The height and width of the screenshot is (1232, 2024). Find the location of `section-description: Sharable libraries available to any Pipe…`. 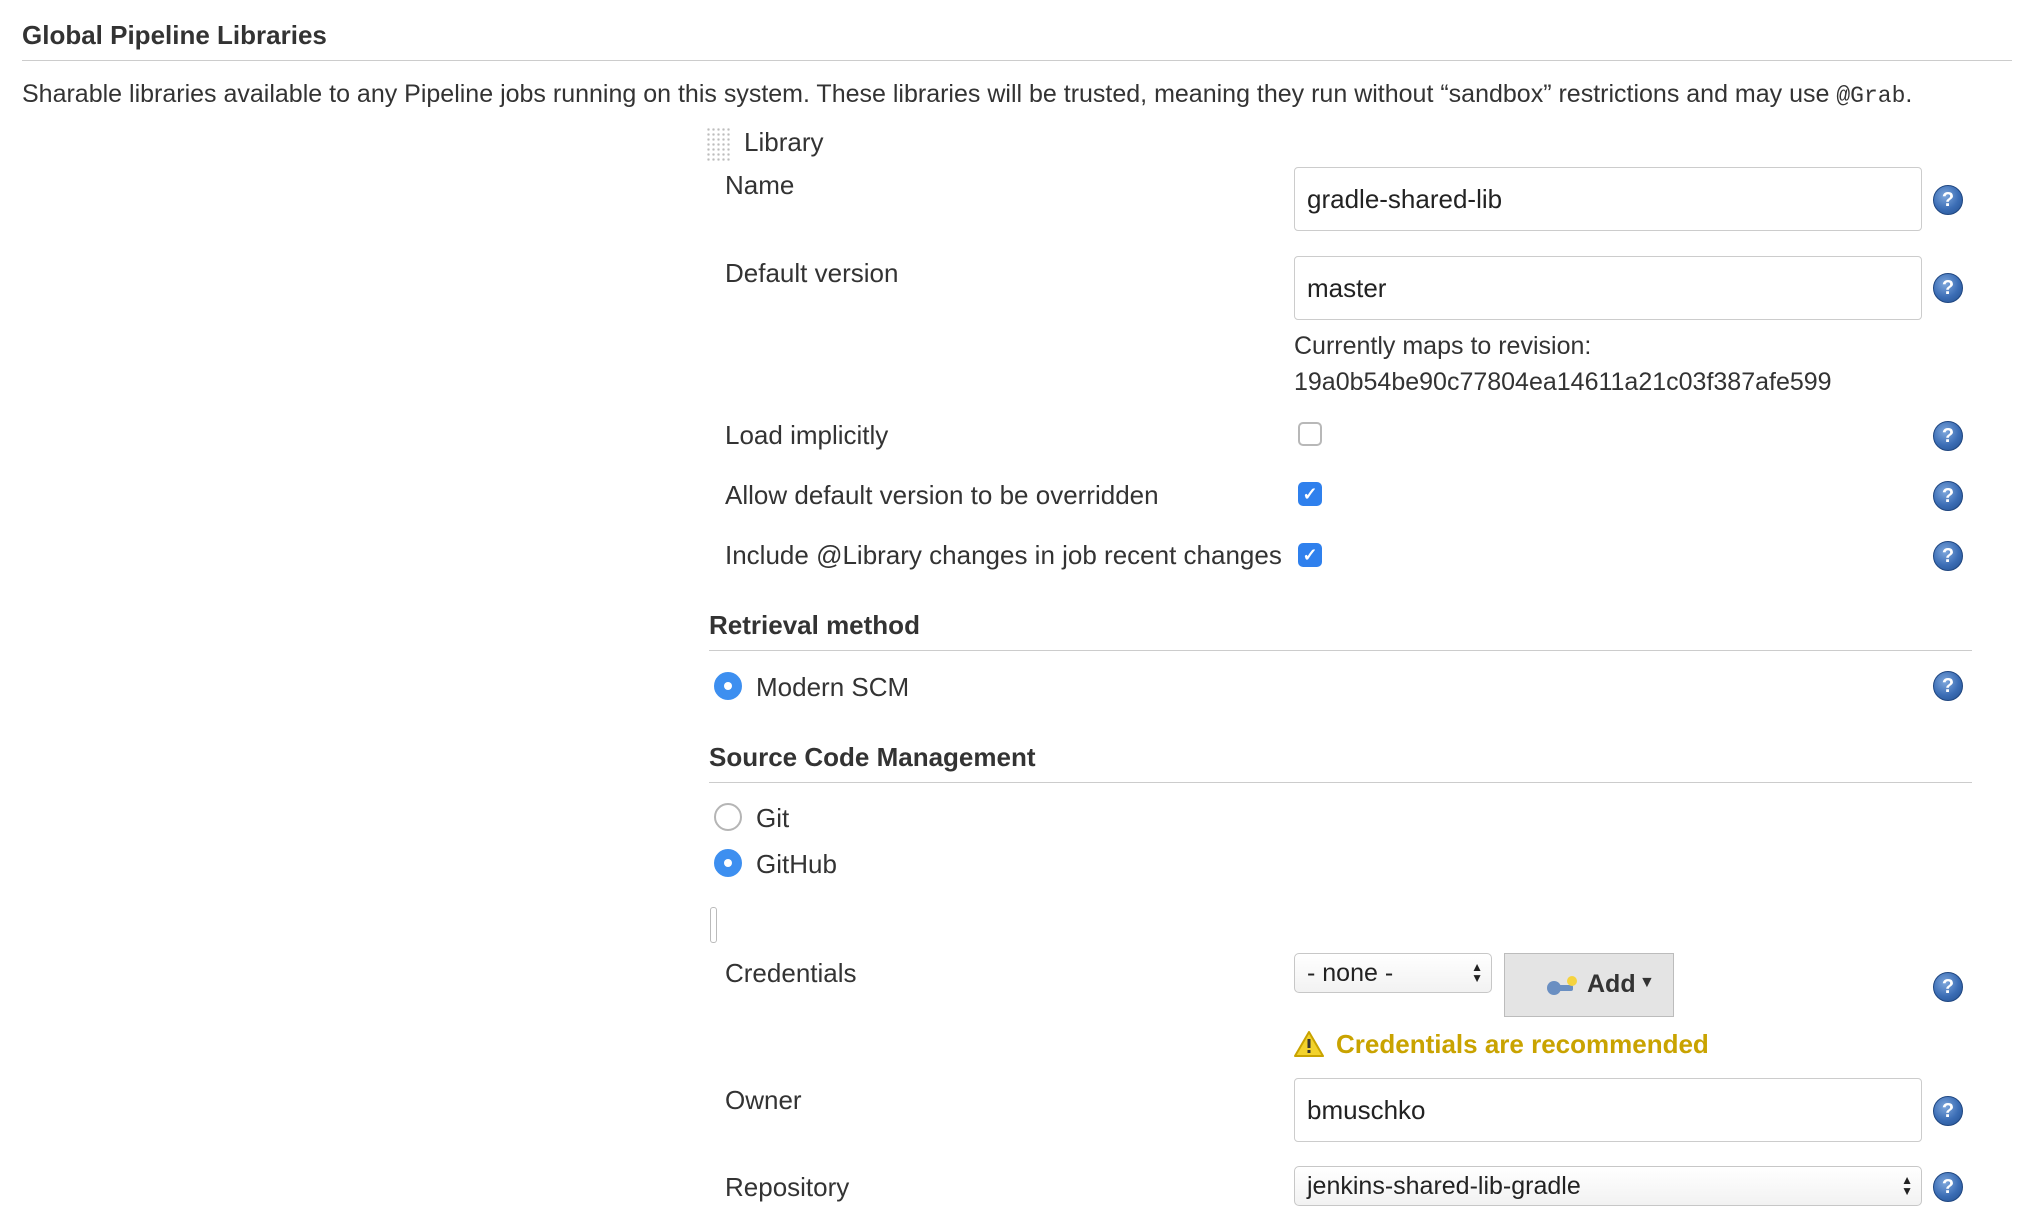

section-description: Sharable libraries available to any Pipe… is located at coordinates (967, 94).